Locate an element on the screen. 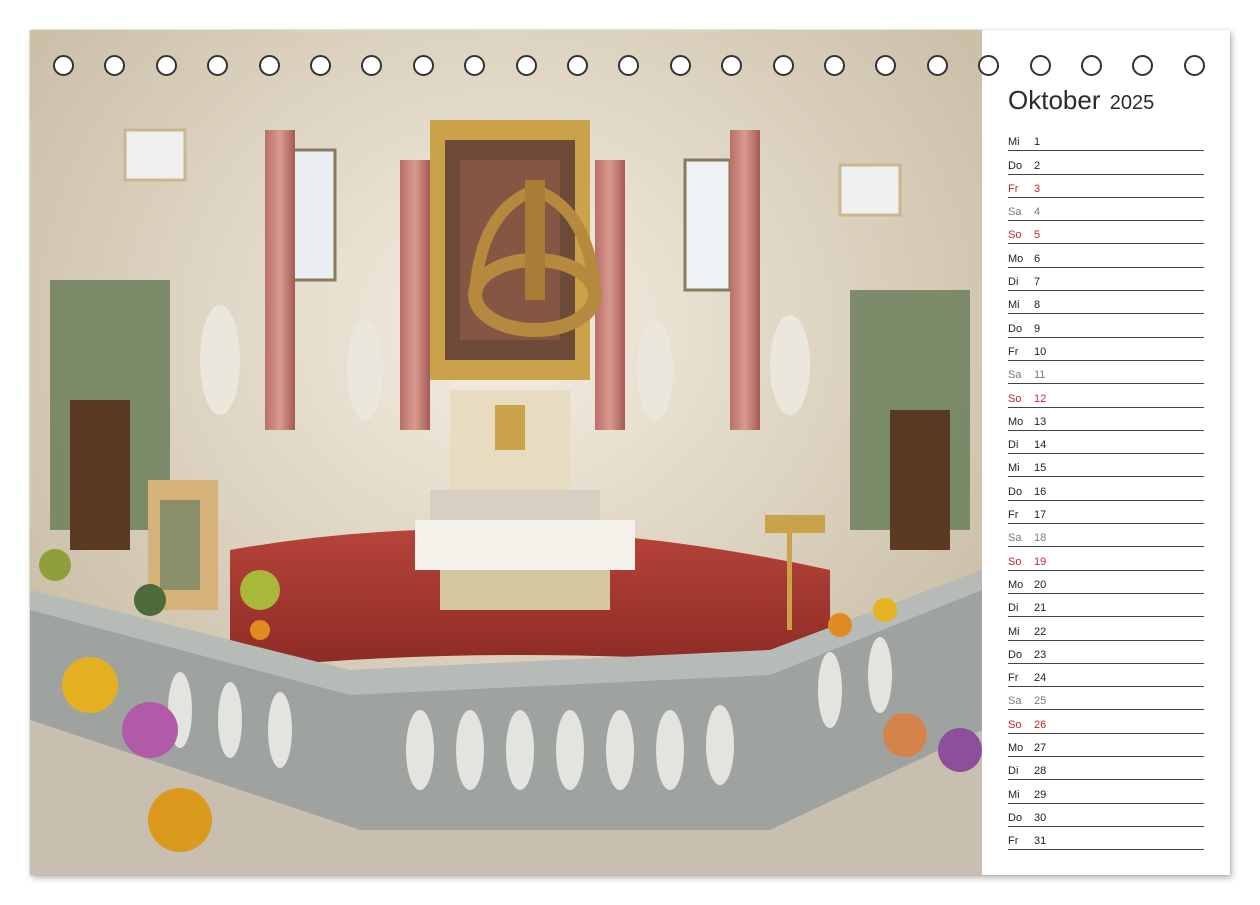 This screenshot has width=1260, height=905. day-number: 14 is located at coordinates (1040, 445).